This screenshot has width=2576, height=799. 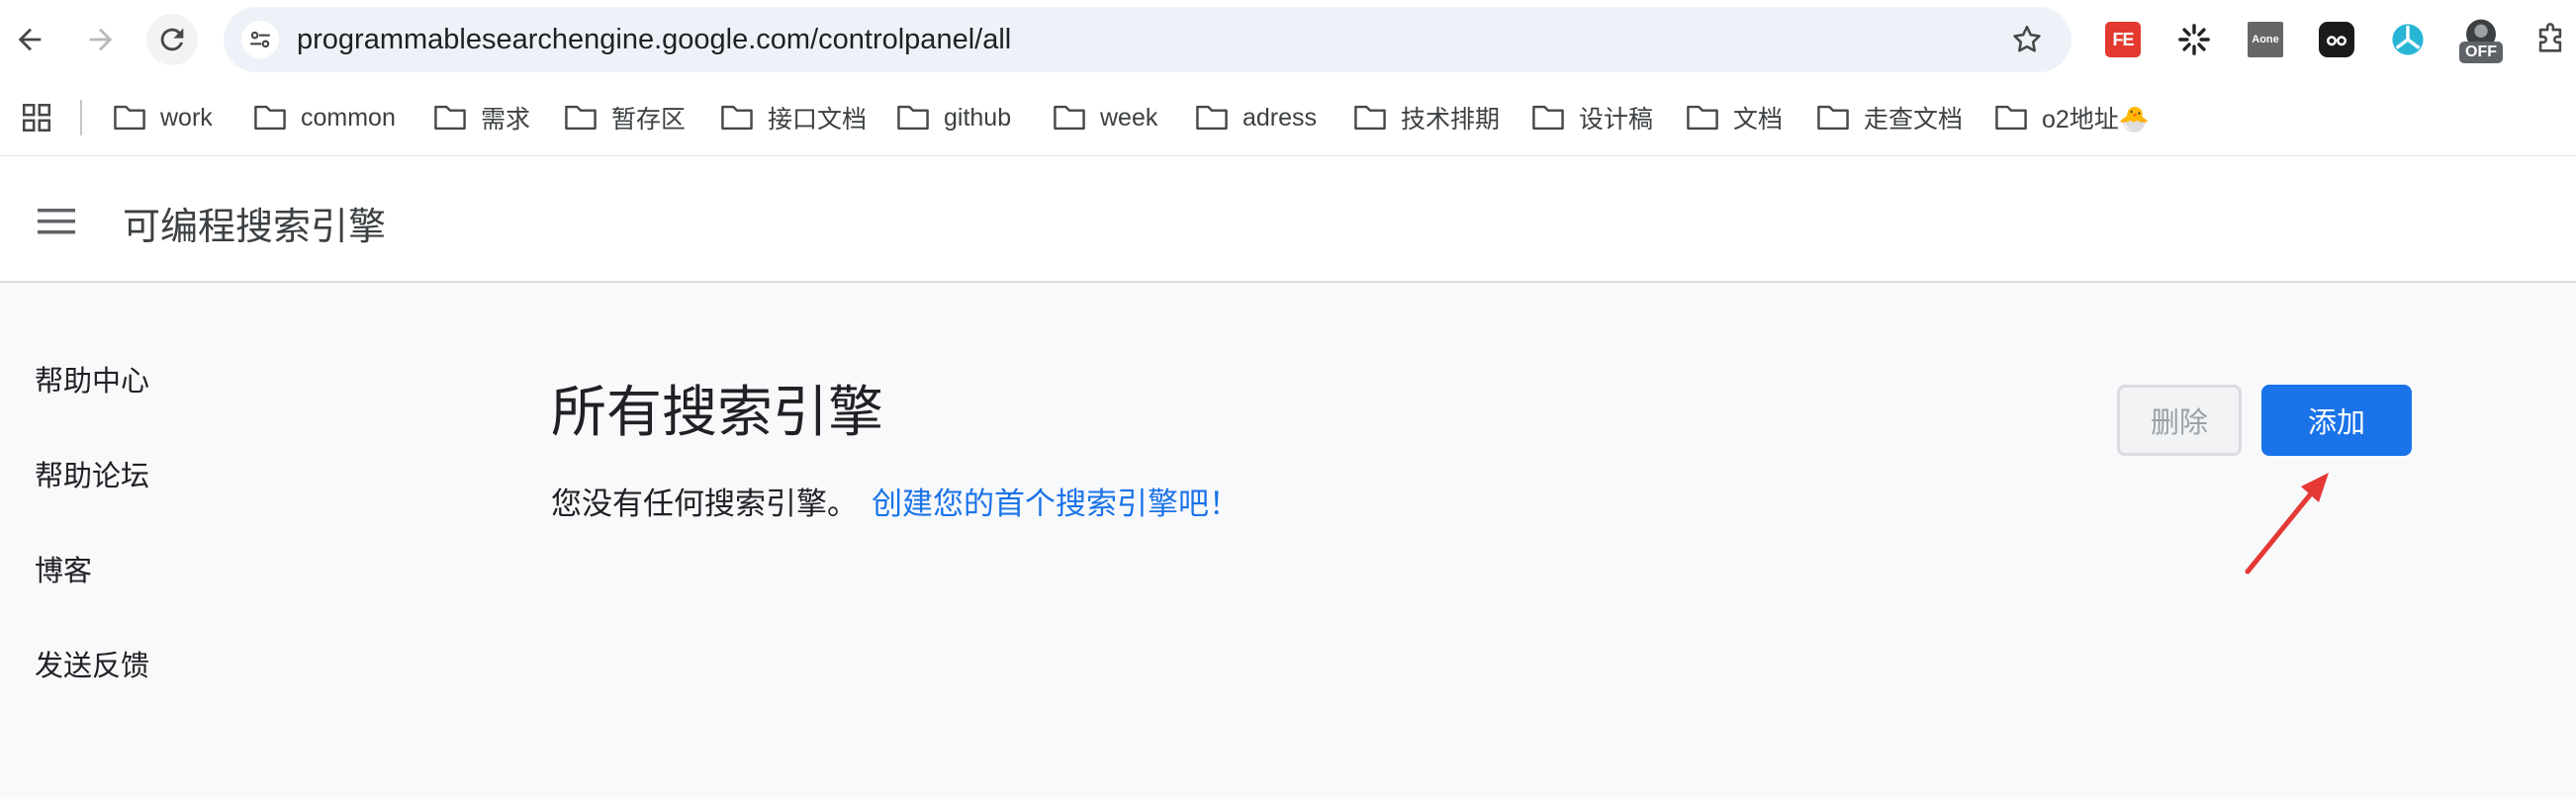 I want to click on bookmark-label: o2地址🐣, so click(x=2096, y=119).